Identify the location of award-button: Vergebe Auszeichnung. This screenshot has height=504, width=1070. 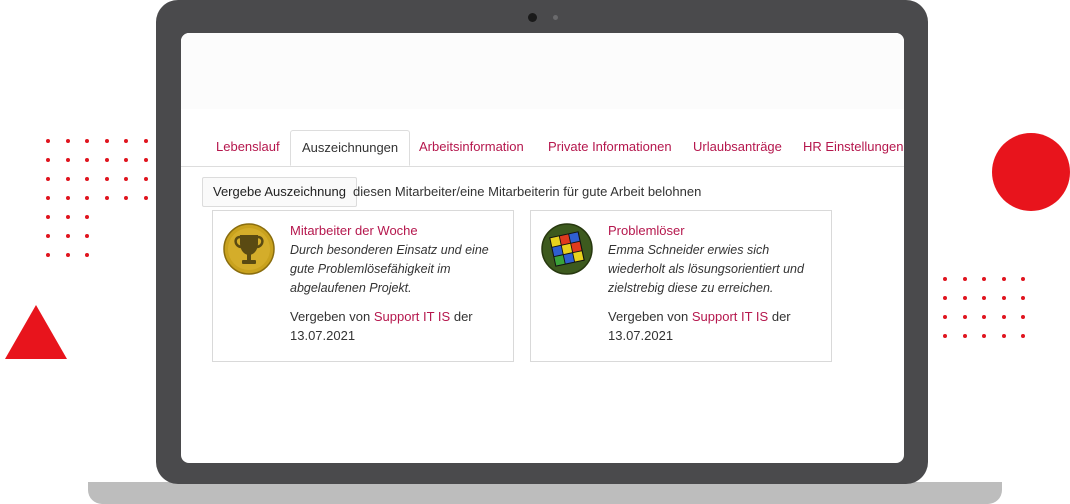
(279, 192).